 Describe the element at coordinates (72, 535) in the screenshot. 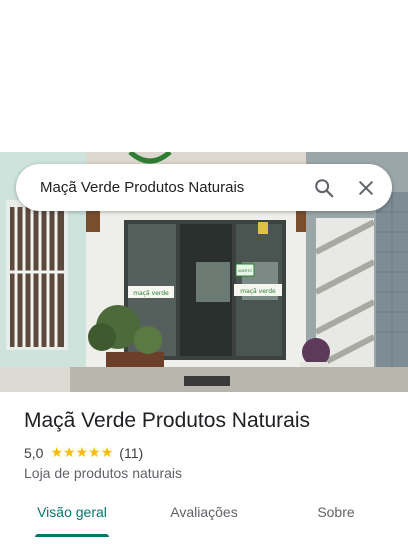

I see `active-tab-indicator` at that location.